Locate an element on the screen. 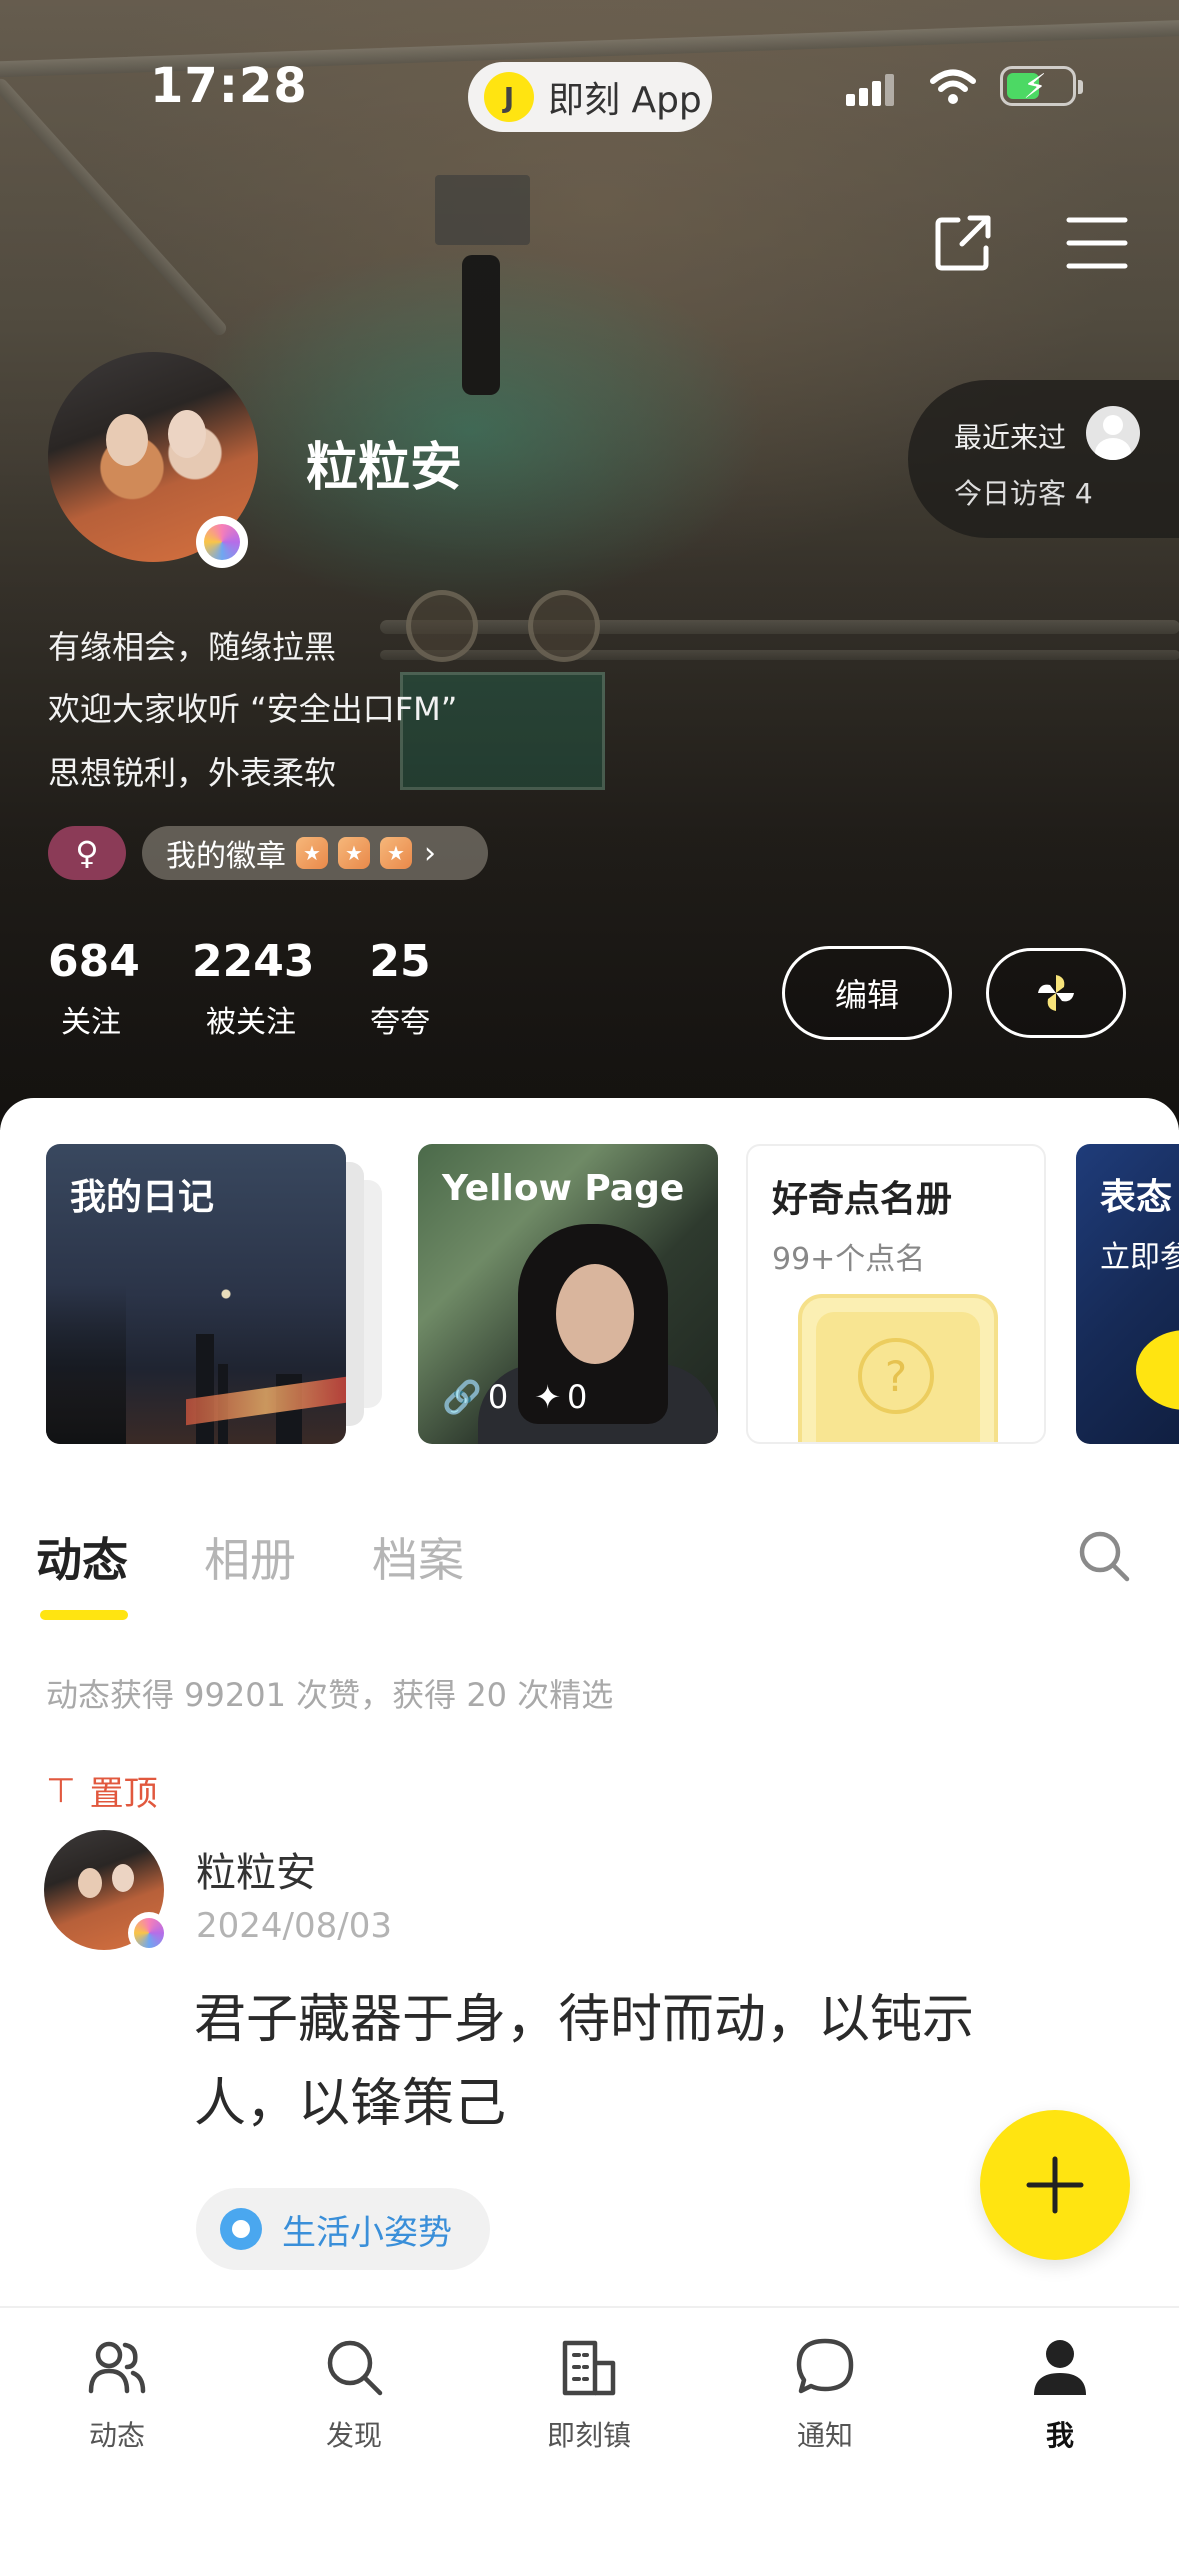 This screenshot has height=2556, width=1179. people-icon is located at coordinates (117, 2367).